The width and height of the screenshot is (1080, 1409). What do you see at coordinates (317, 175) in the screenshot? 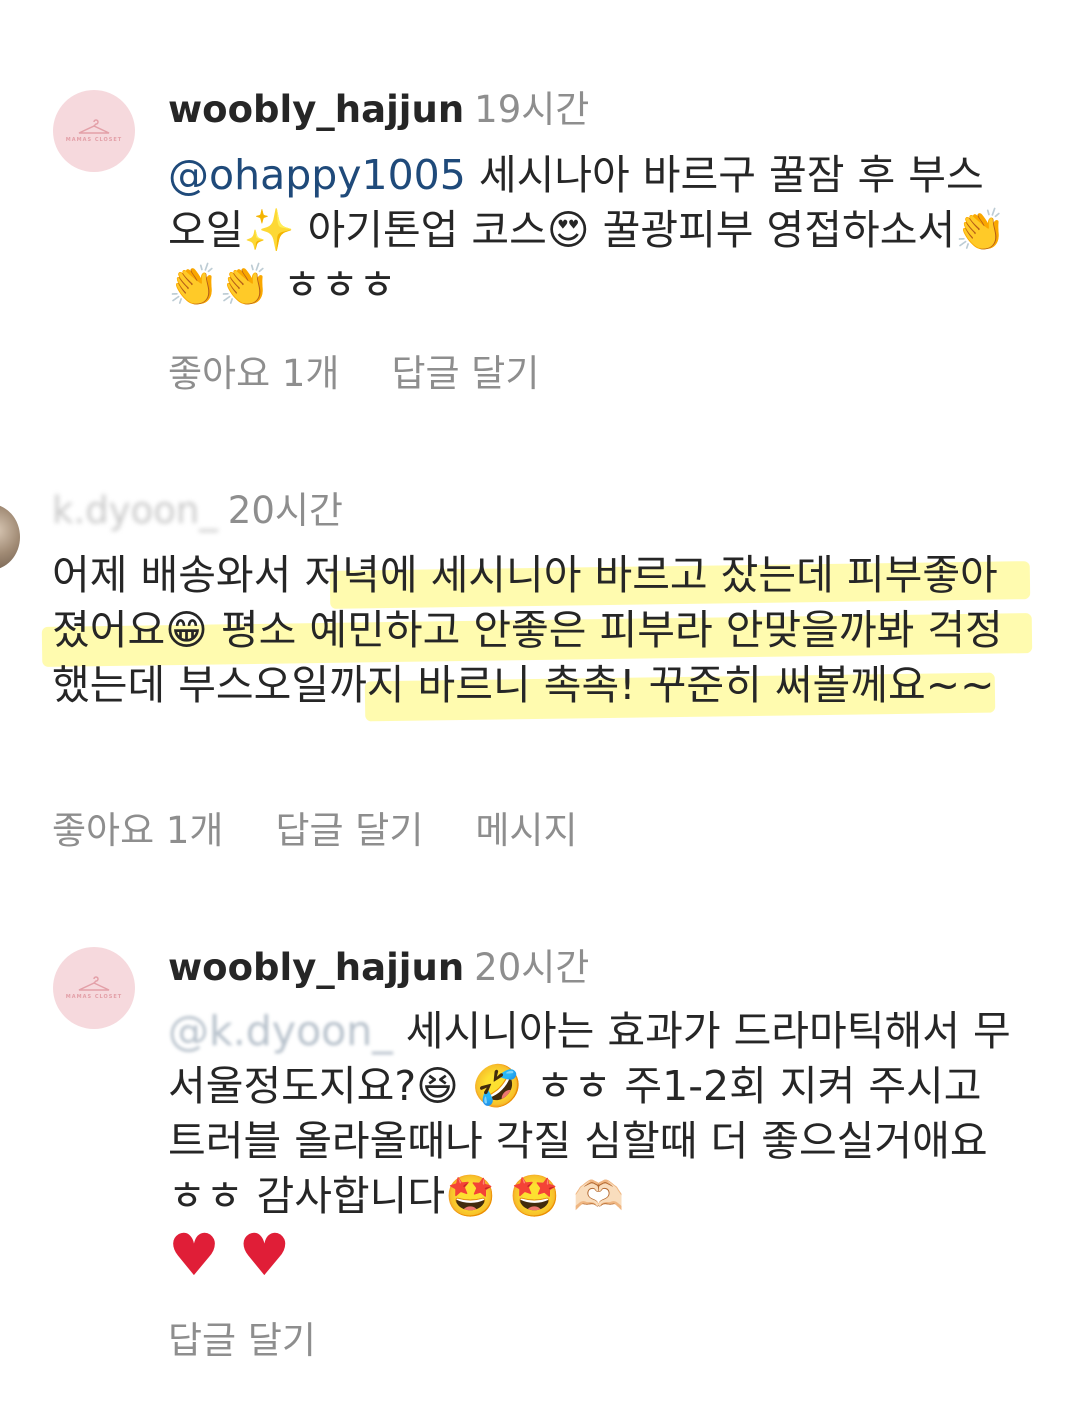
I see `mention-link: @ohappy1005` at bounding box center [317, 175].